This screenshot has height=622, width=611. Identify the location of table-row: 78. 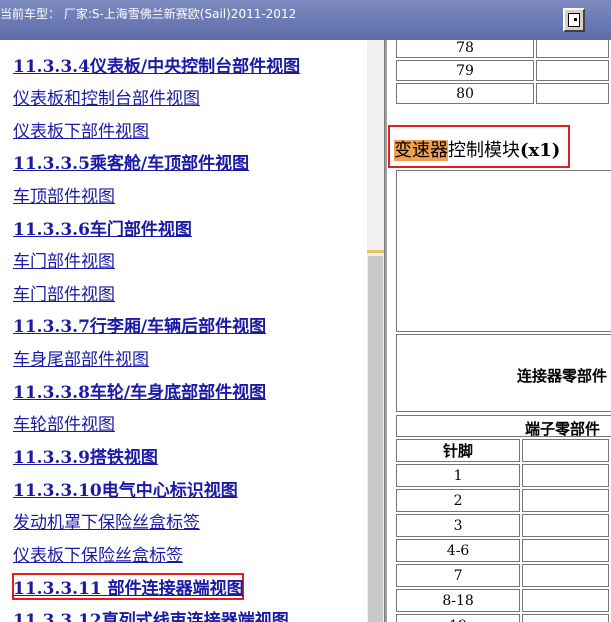
(502, 49).